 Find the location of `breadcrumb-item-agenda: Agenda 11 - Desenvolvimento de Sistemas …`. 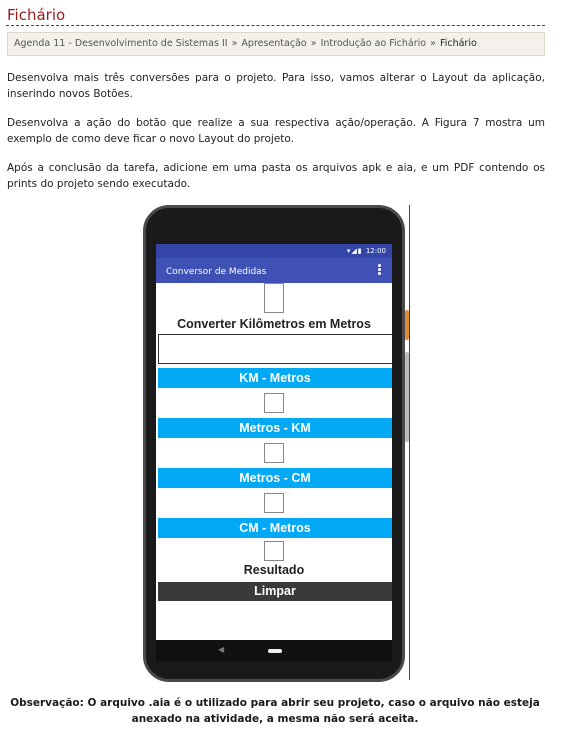

breadcrumb-item-agenda: Agenda 11 - Desenvolvimento de Sistemas … is located at coordinates (121, 43).